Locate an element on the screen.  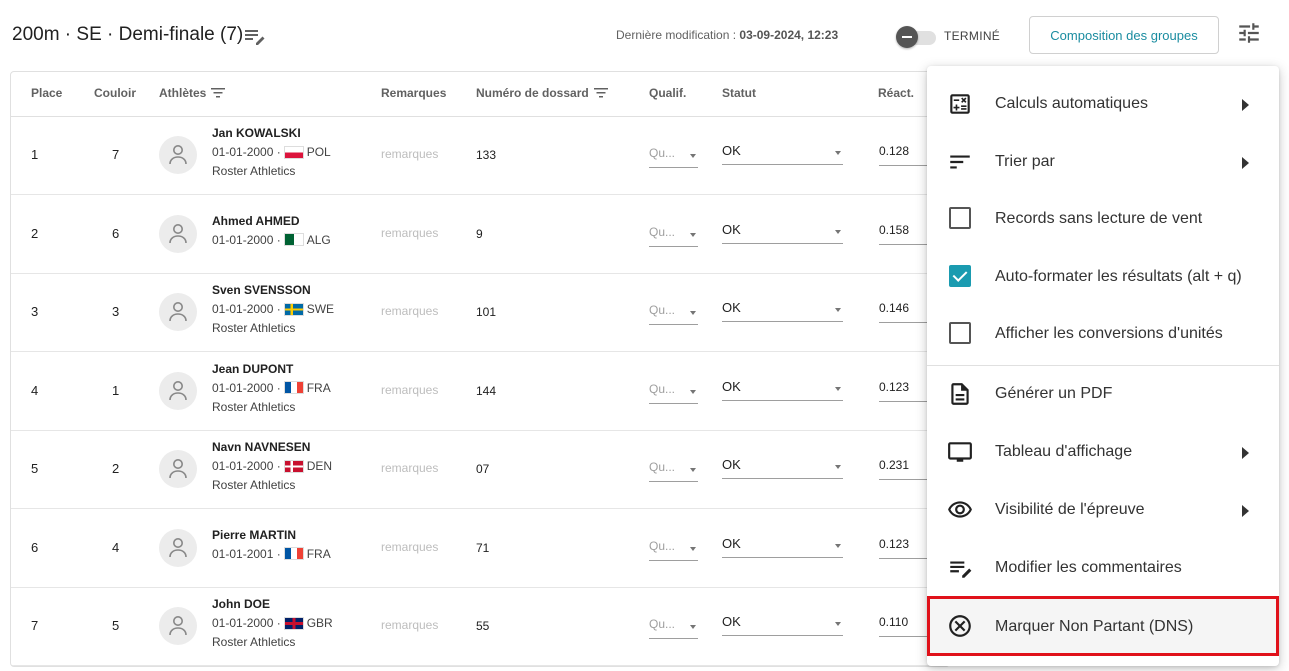
bib-cell: 9 is located at coordinates (479, 234).